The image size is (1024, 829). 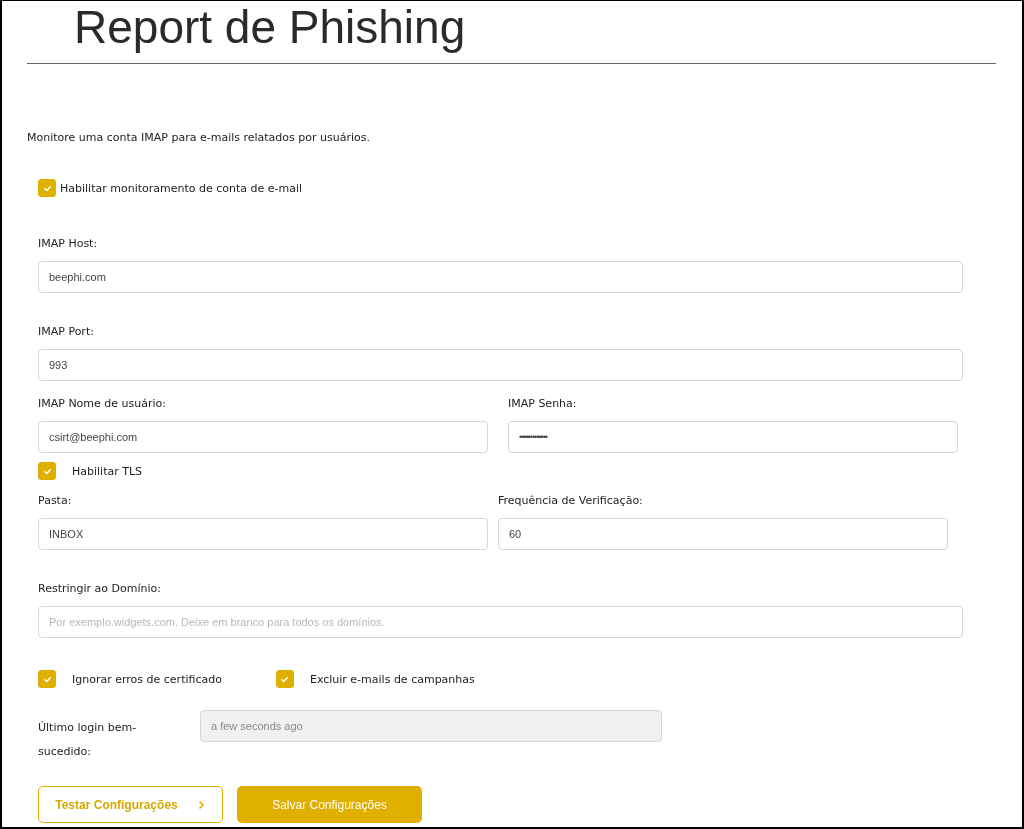 I want to click on field-label: Último login bem-sucedido:, so click(x=88, y=740).